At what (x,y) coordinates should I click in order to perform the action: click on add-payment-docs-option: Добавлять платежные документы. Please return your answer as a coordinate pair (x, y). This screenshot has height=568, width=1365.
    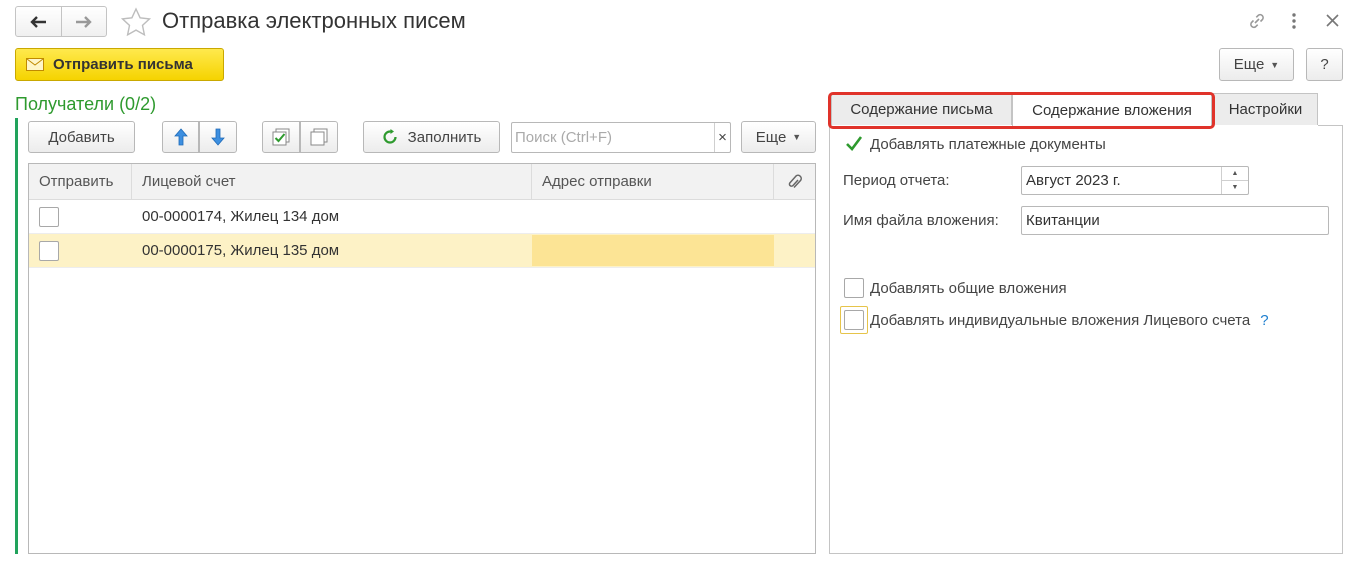
    Looking at the image, I should click on (975, 144).